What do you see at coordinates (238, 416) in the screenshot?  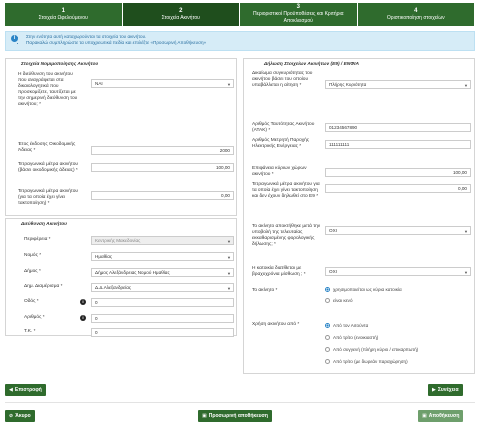 I see `button-label: Προσωρινή αποθήκευση` at bounding box center [238, 416].